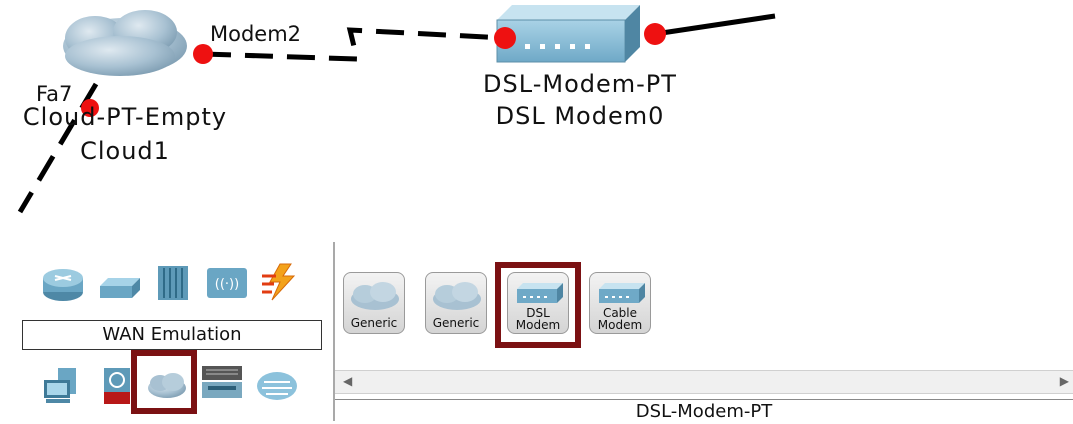  Describe the element at coordinates (568, 34) in the screenshot. I see `dsl-modem-device-icon` at that location.